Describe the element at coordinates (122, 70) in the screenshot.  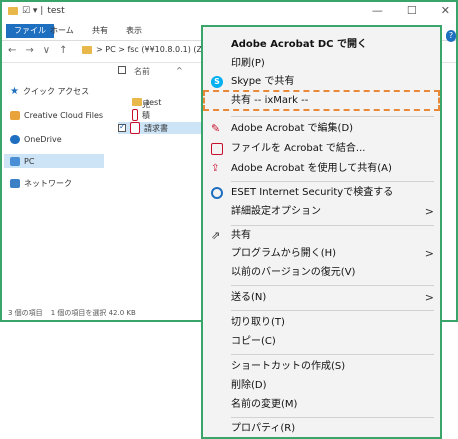
I see `select-all-checkbox` at that location.